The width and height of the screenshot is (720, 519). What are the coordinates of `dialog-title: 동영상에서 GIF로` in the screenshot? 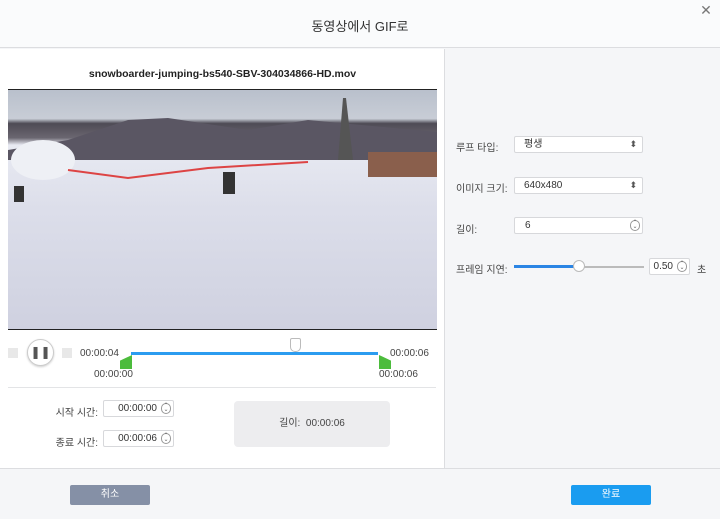 It's located at (360, 26).